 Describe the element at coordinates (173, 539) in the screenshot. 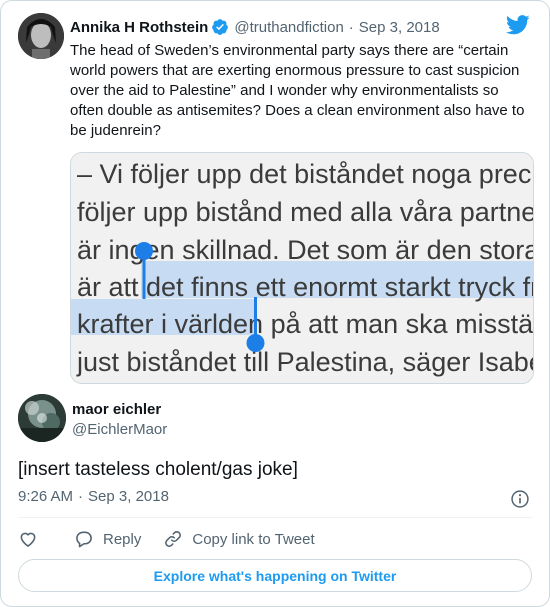

I see `link-icon` at that location.